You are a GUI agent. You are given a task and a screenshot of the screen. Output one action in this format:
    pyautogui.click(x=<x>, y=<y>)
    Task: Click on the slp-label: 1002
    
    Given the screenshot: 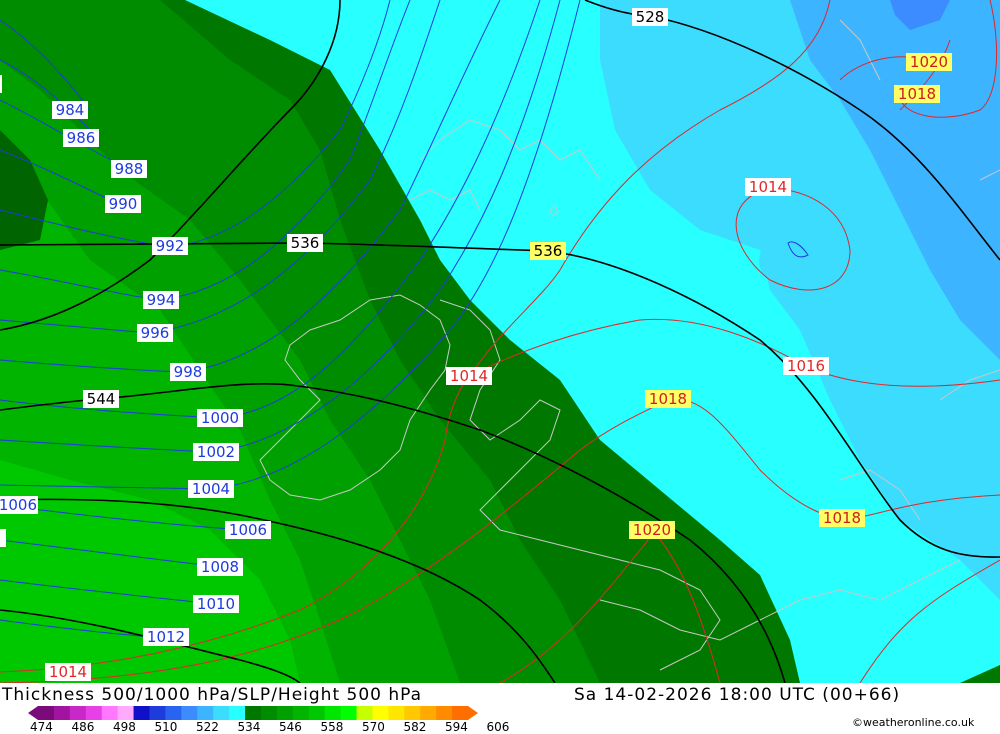 What is the action you would take?
    pyautogui.click(x=216, y=452)
    